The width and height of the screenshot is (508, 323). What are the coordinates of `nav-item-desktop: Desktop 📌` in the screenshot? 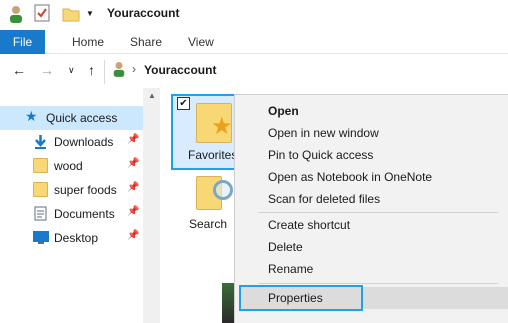 It's located at (71, 238).